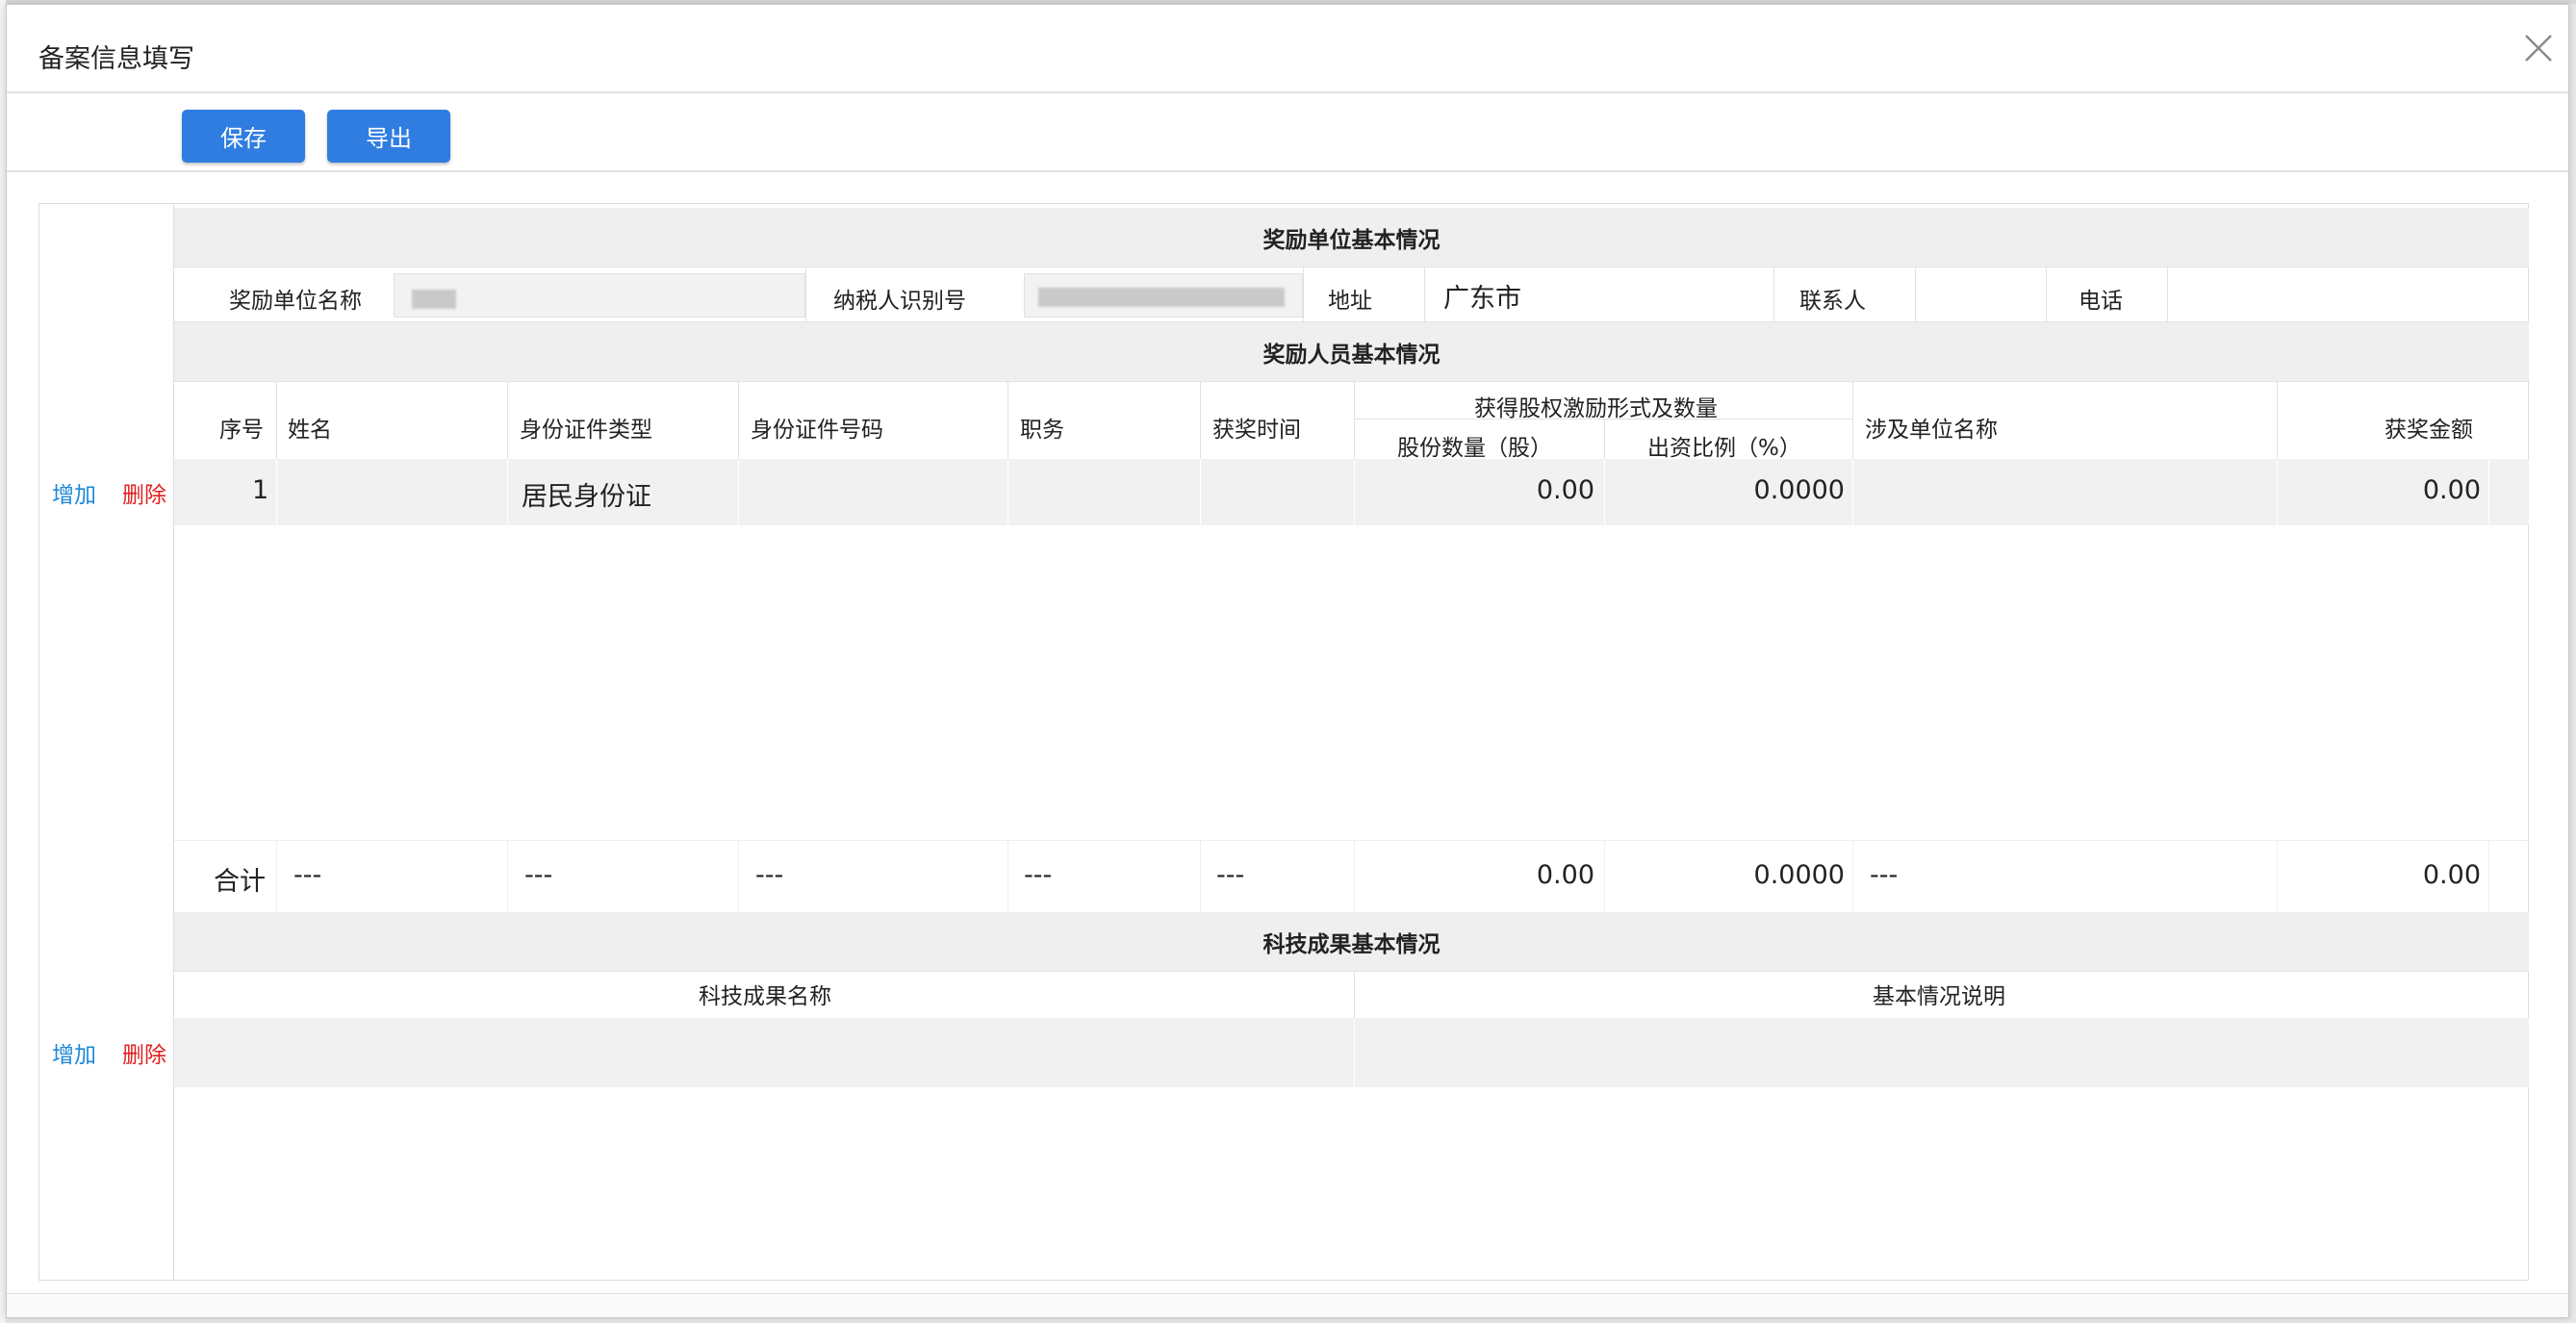 Image resolution: width=2576 pixels, height=1323 pixels. What do you see at coordinates (1042, 430) in the screenshot?
I see `col-position: 职务` at bounding box center [1042, 430].